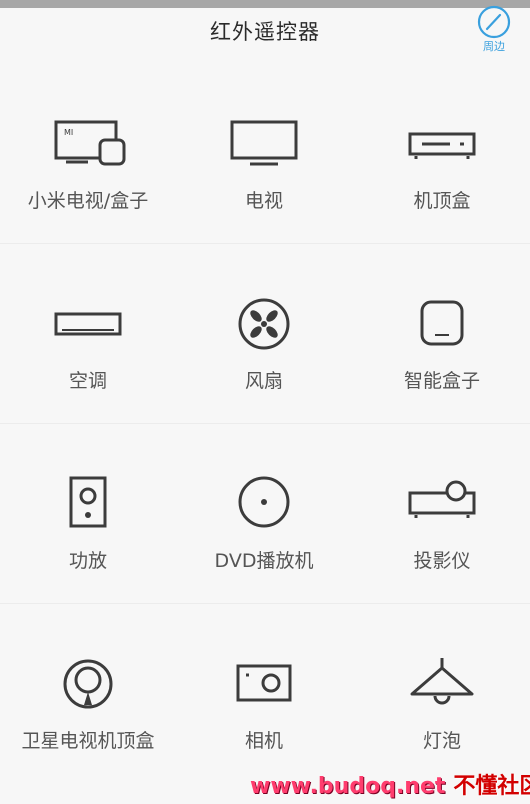  Describe the element at coordinates (264, 561) in the screenshot. I see `device-label: DVD播放机` at that location.